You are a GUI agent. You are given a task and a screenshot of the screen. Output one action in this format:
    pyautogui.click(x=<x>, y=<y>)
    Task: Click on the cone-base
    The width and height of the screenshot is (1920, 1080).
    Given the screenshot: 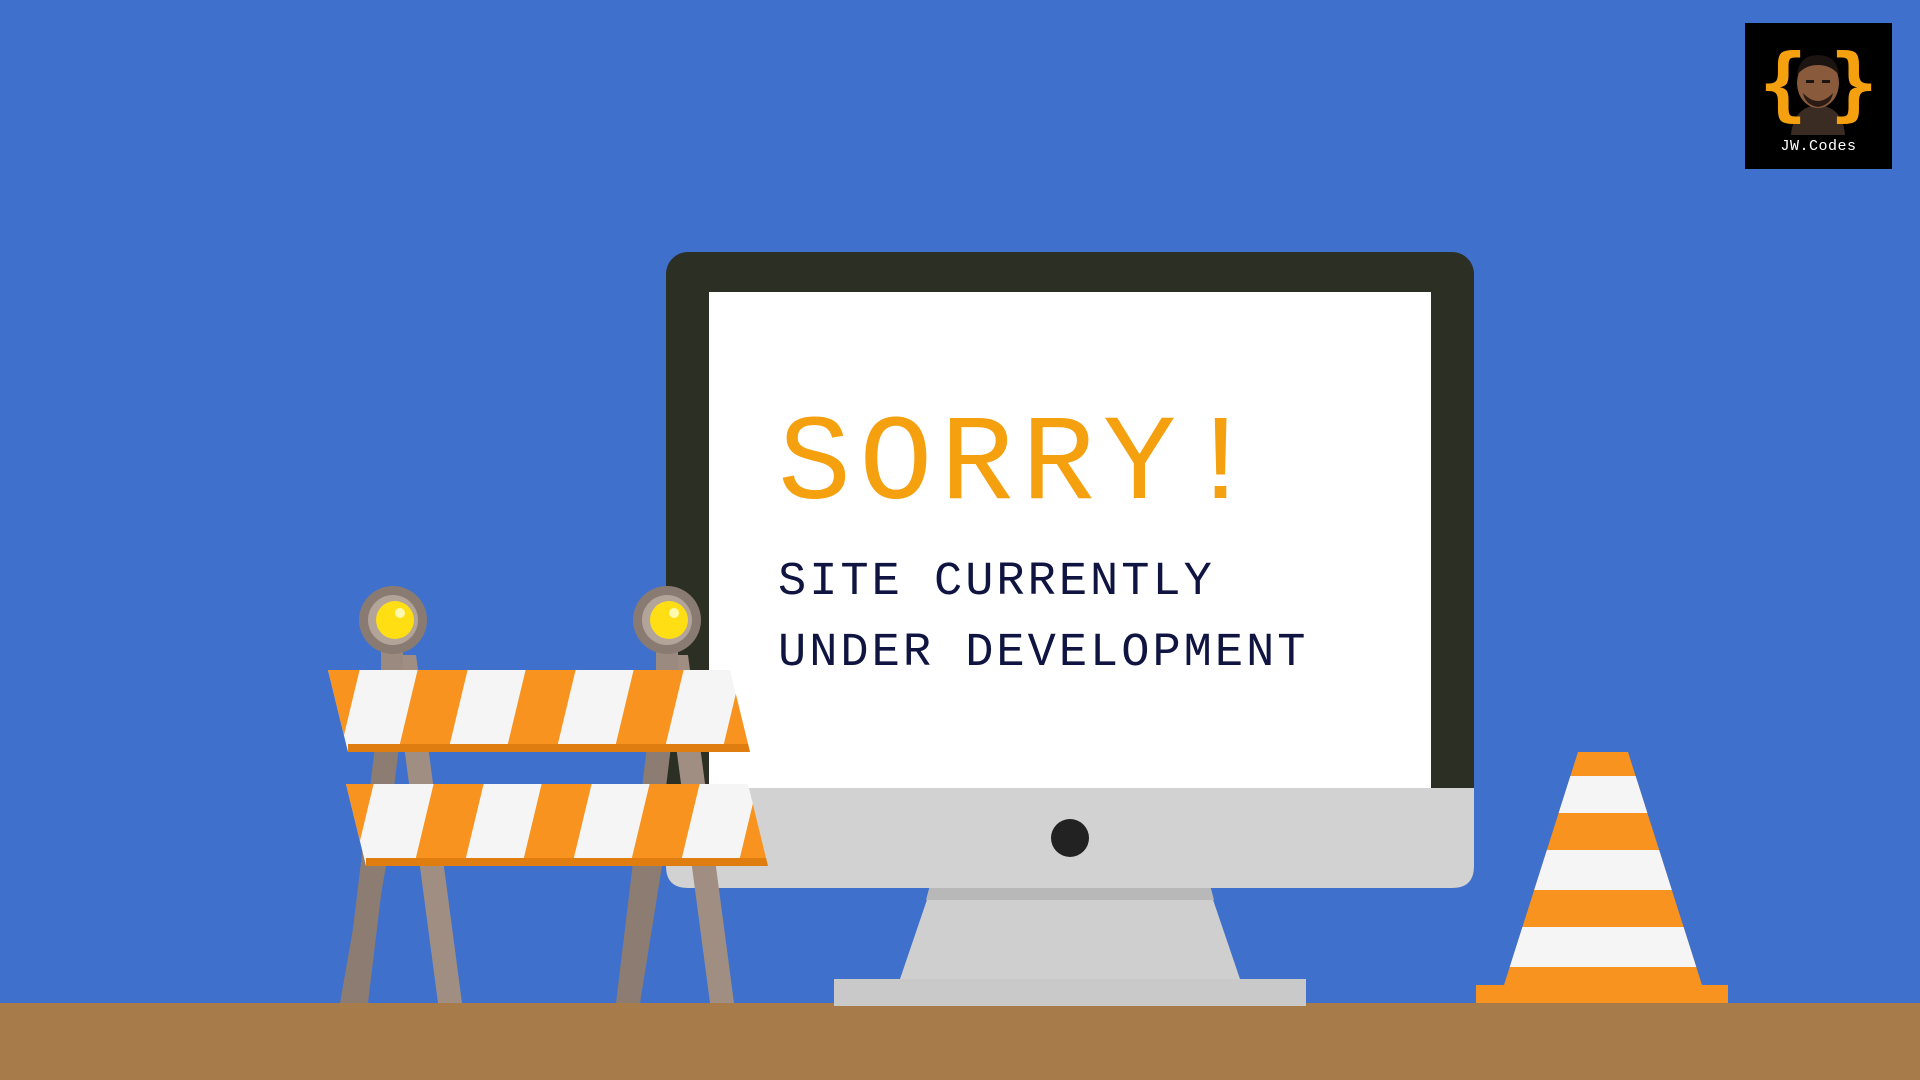 What is the action you would take?
    pyautogui.click(x=1602, y=994)
    